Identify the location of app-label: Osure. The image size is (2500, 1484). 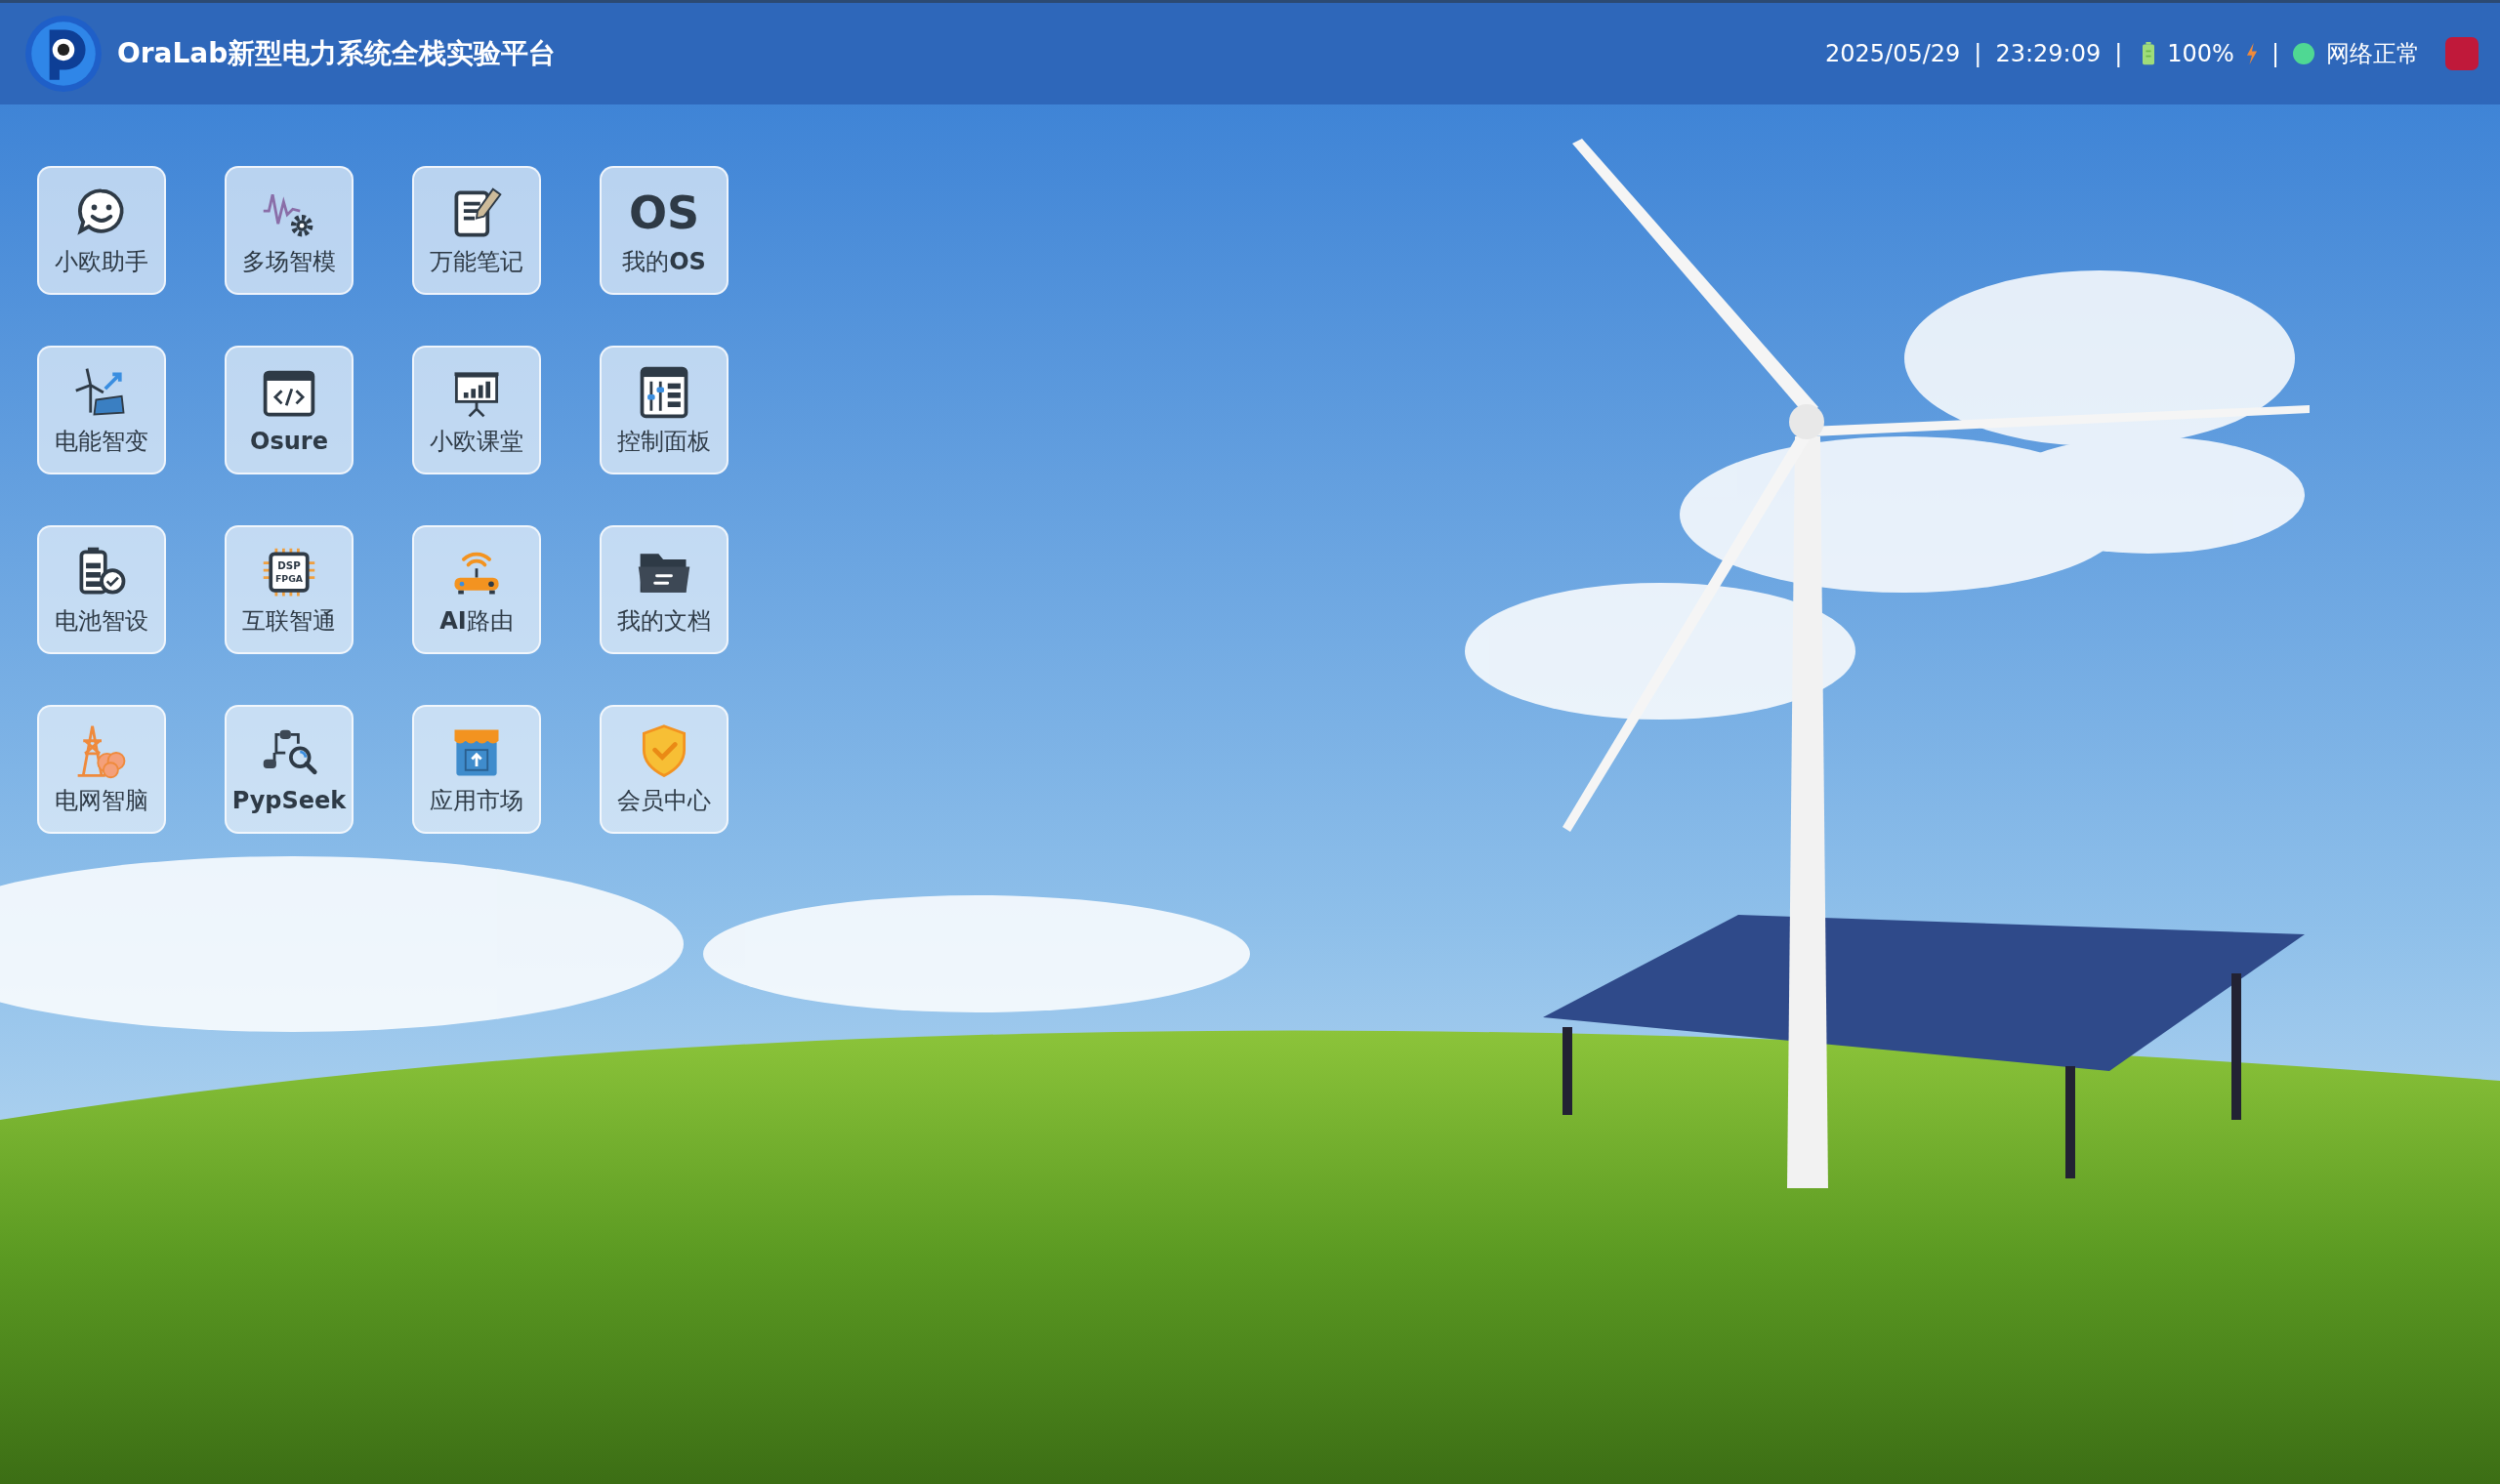
(289, 442).